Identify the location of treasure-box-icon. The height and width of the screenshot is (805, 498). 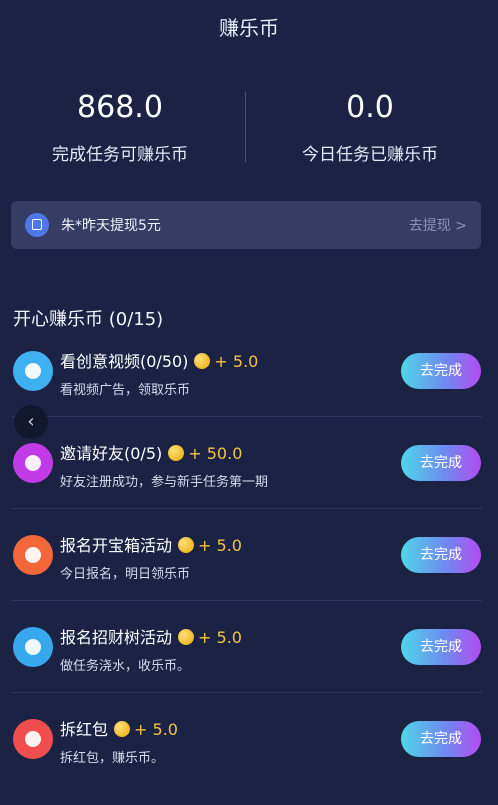
(33, 555).